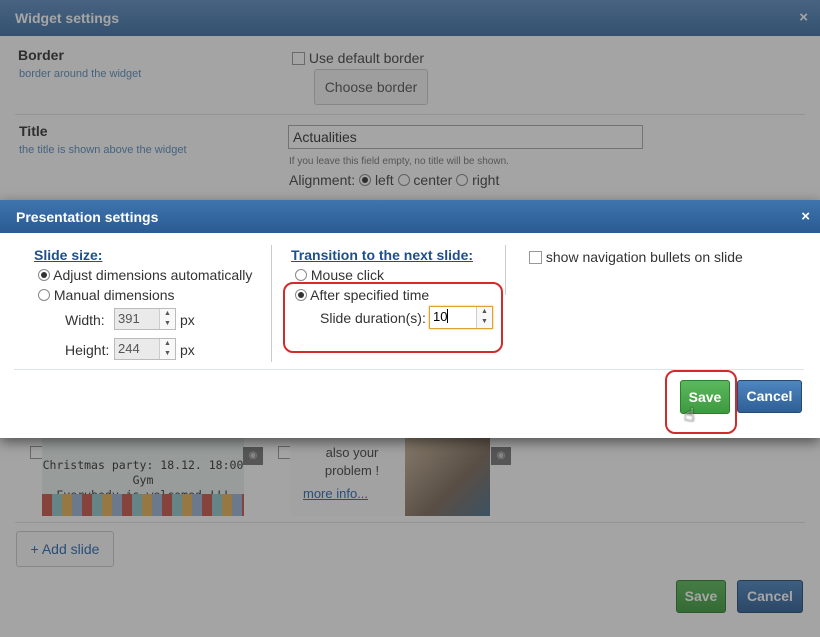  I want to click on adjust-auto-label: Adjust dimensions automatically, so click(153, 275).